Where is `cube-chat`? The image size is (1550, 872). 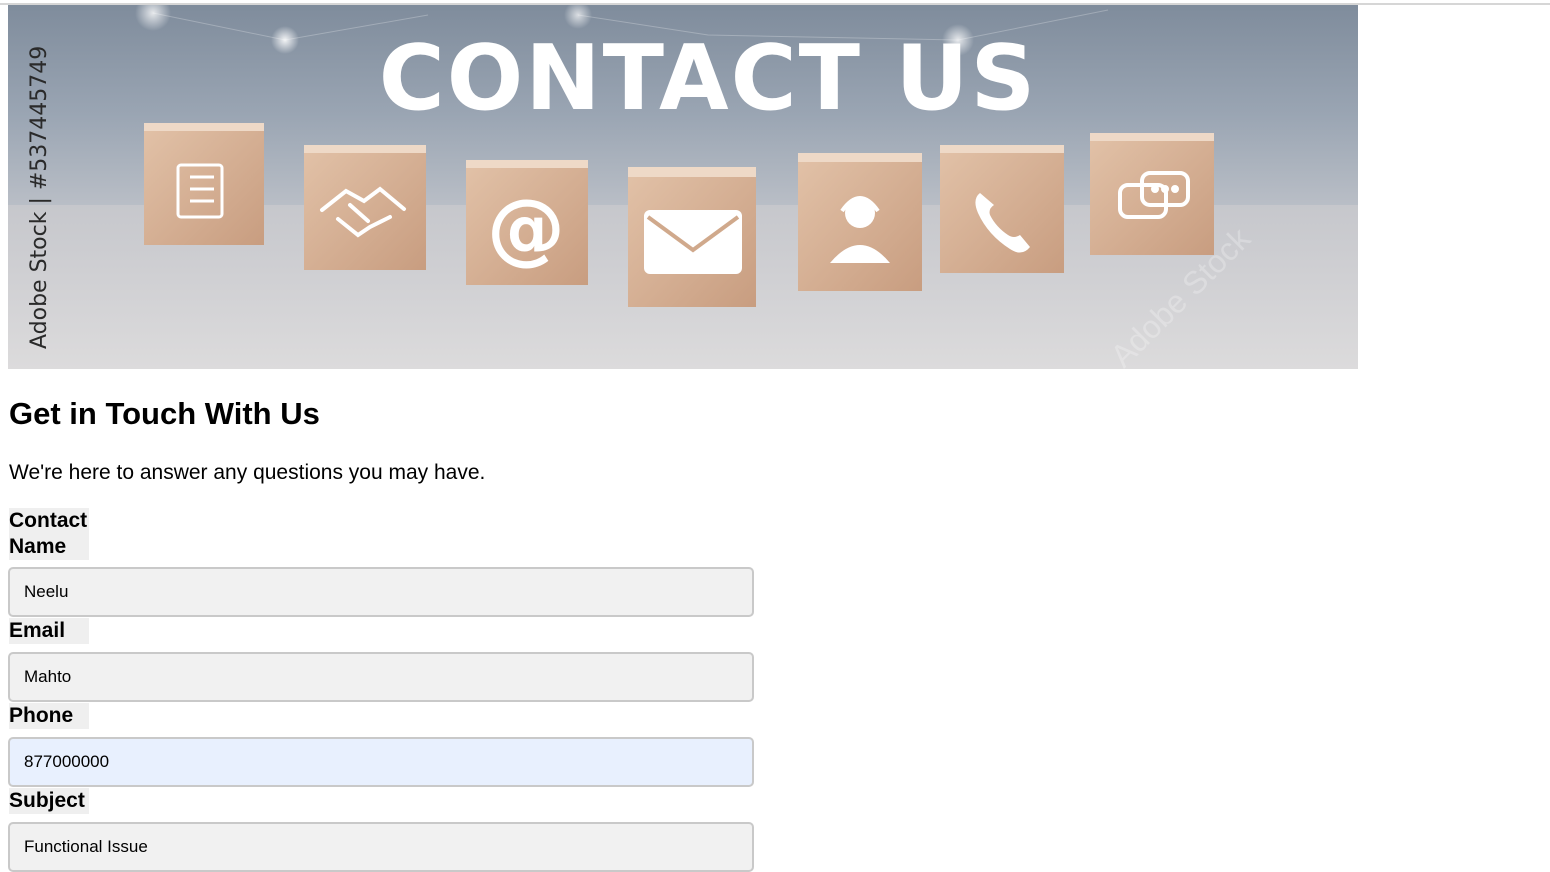 cube-chat is located at coordinates (1152, 194).